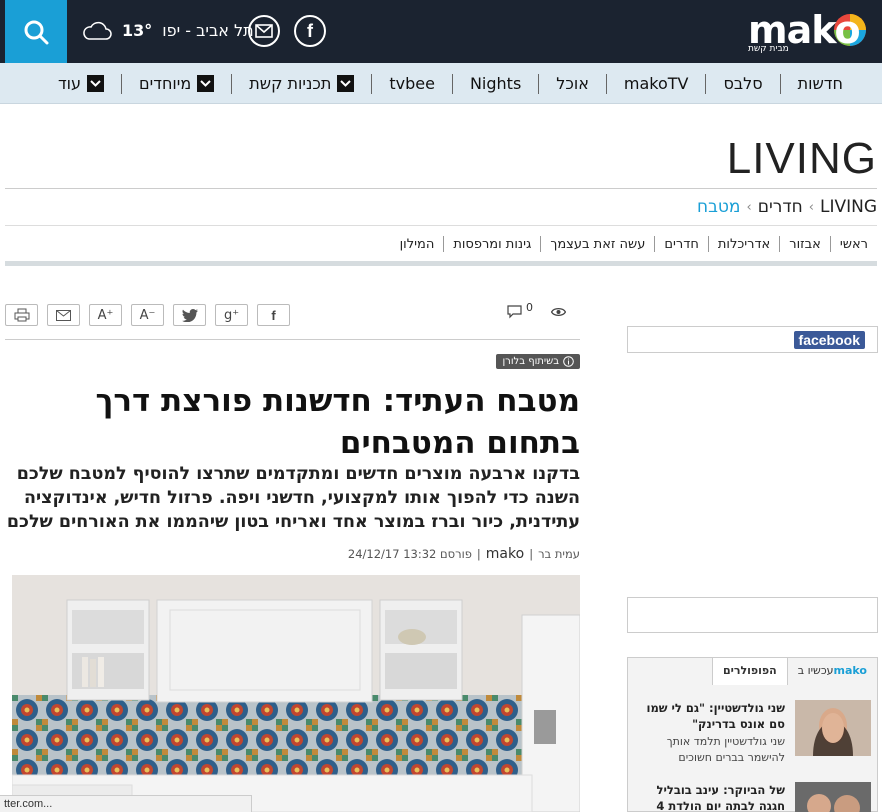 This screenshot has width=882, height=812. I want to click on breadcrumb-living: LIVING, so click(848, 207).